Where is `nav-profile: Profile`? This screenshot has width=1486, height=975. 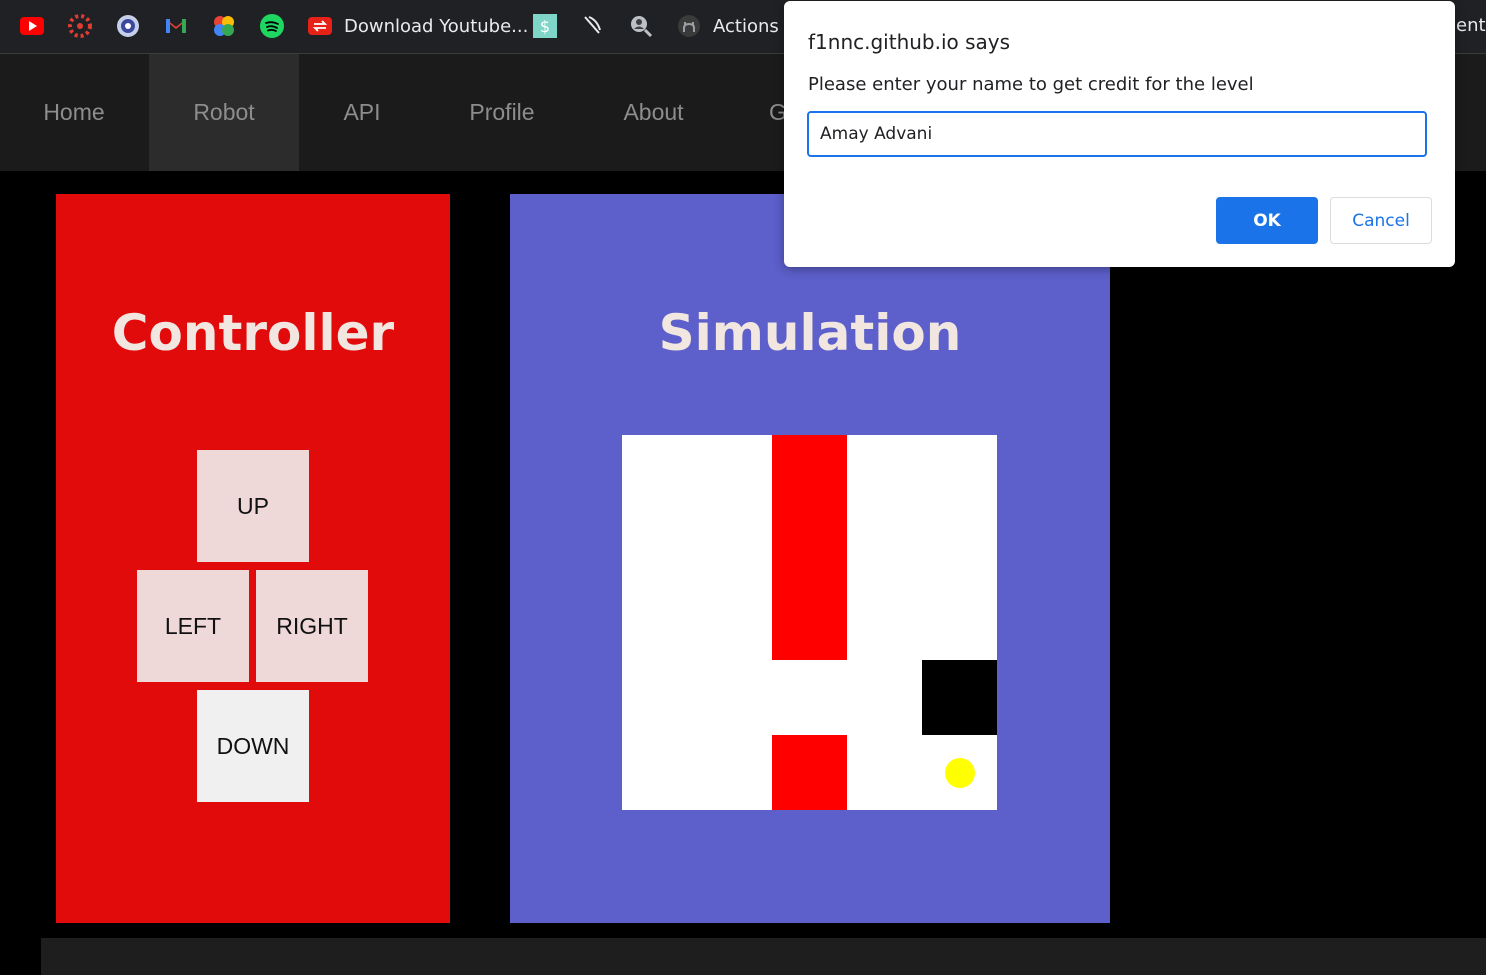
nav-profile: Profile is located at coordinates (502, 112).